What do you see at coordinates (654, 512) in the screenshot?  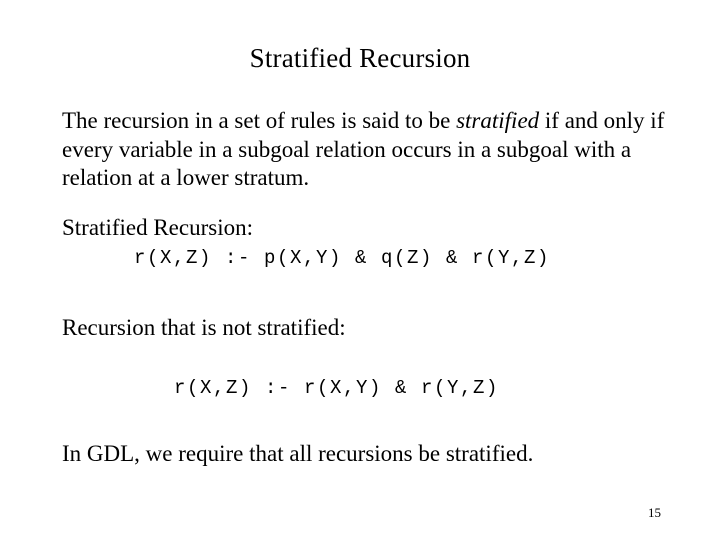 I see `page-number: 15` at bounding box center [654, 512].